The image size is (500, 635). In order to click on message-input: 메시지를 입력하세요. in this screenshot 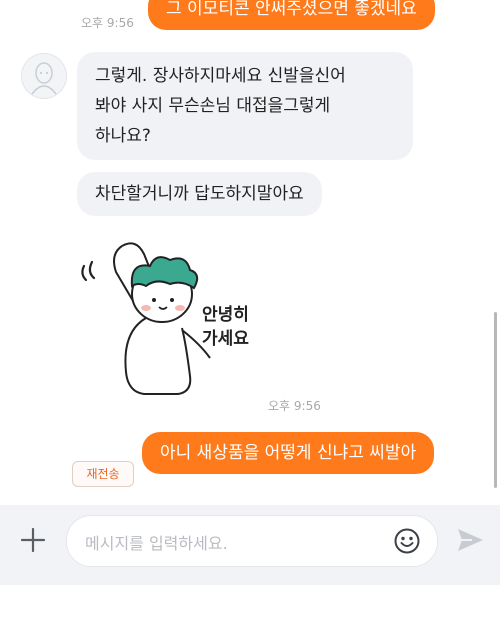, I will do `click(252, 541)`.